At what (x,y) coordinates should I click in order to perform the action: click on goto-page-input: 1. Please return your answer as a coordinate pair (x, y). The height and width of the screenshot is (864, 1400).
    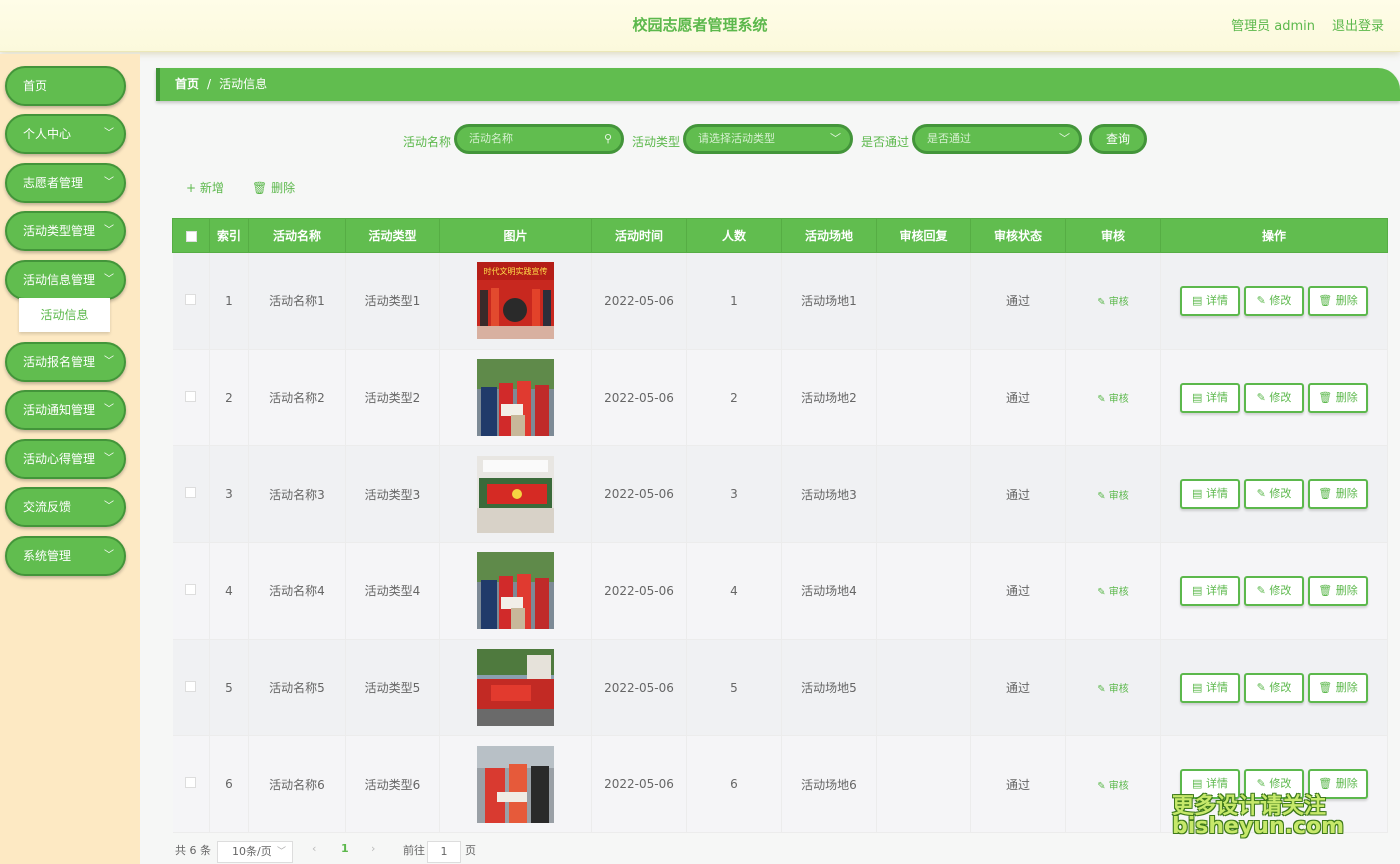
    Looking at the image, I should click on (444, 852).